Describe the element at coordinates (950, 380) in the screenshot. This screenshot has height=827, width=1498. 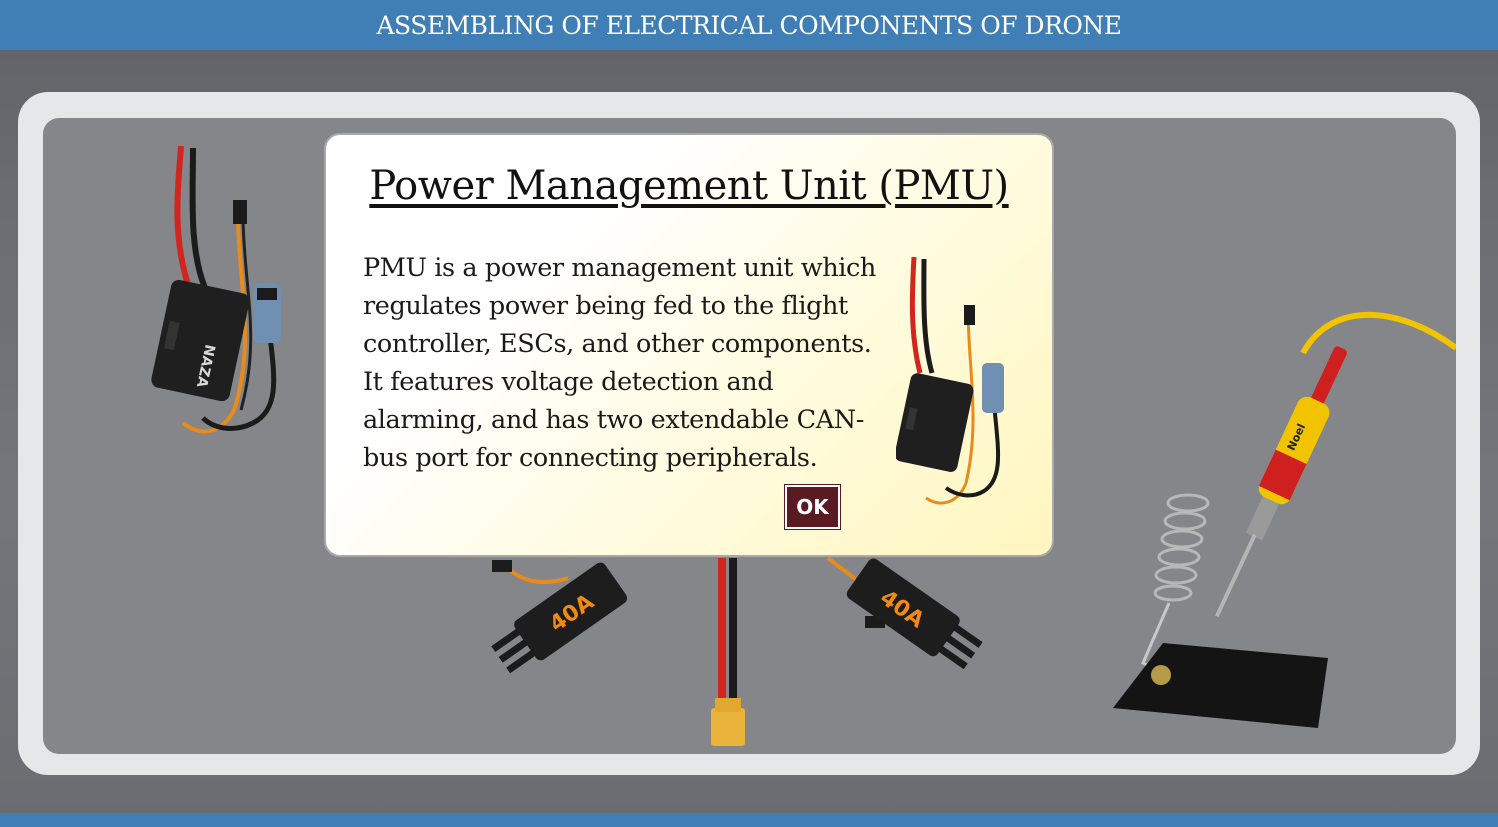
I see `pmu-image` at that location.